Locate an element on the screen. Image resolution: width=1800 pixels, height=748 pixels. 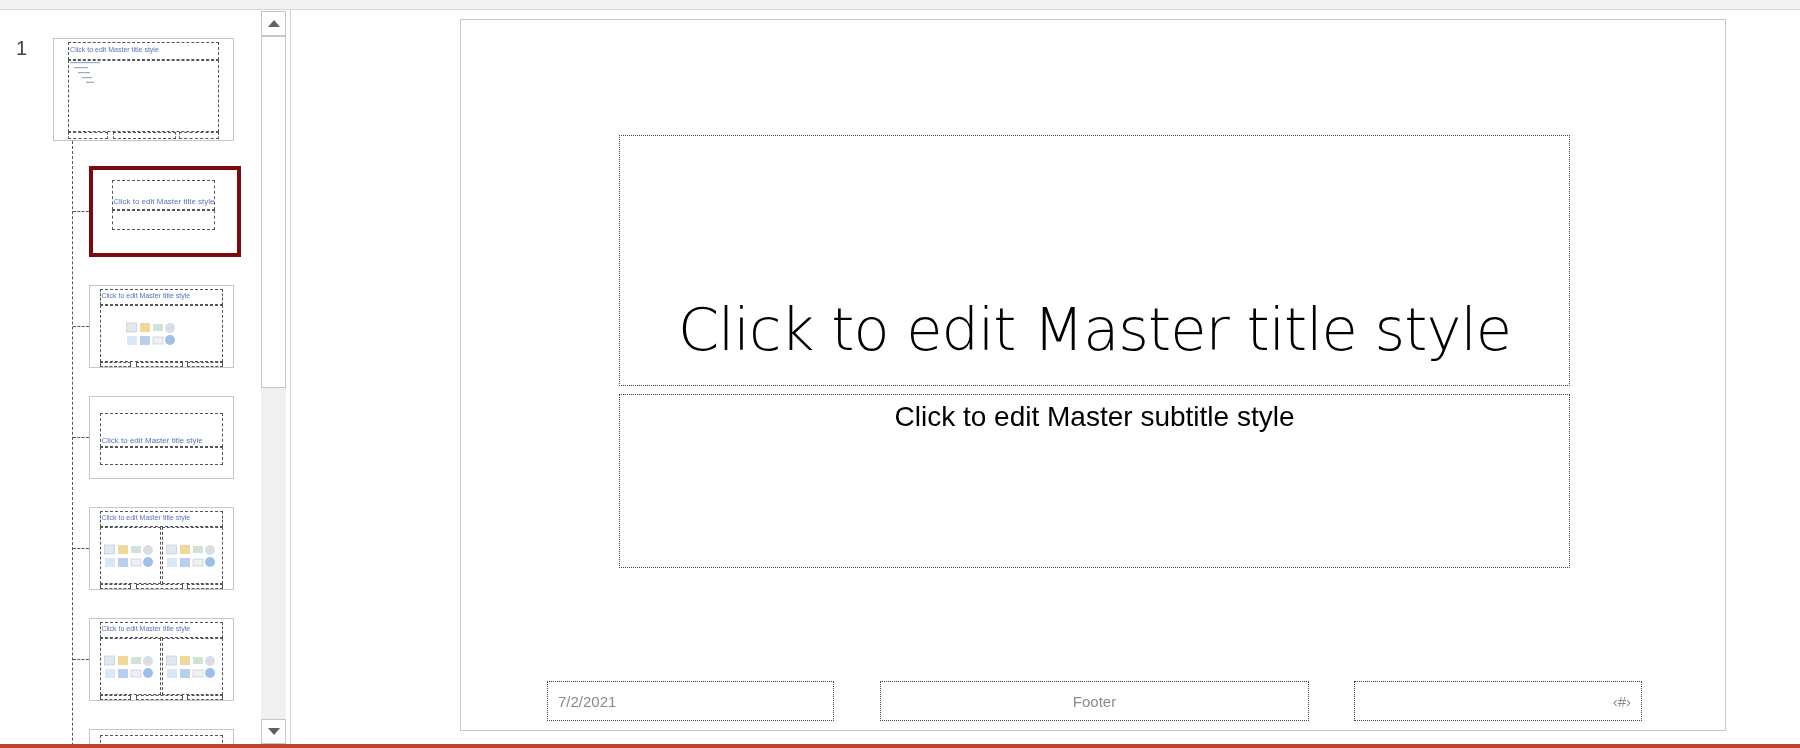
scroll-up-button is located at coordinates (273, 23).